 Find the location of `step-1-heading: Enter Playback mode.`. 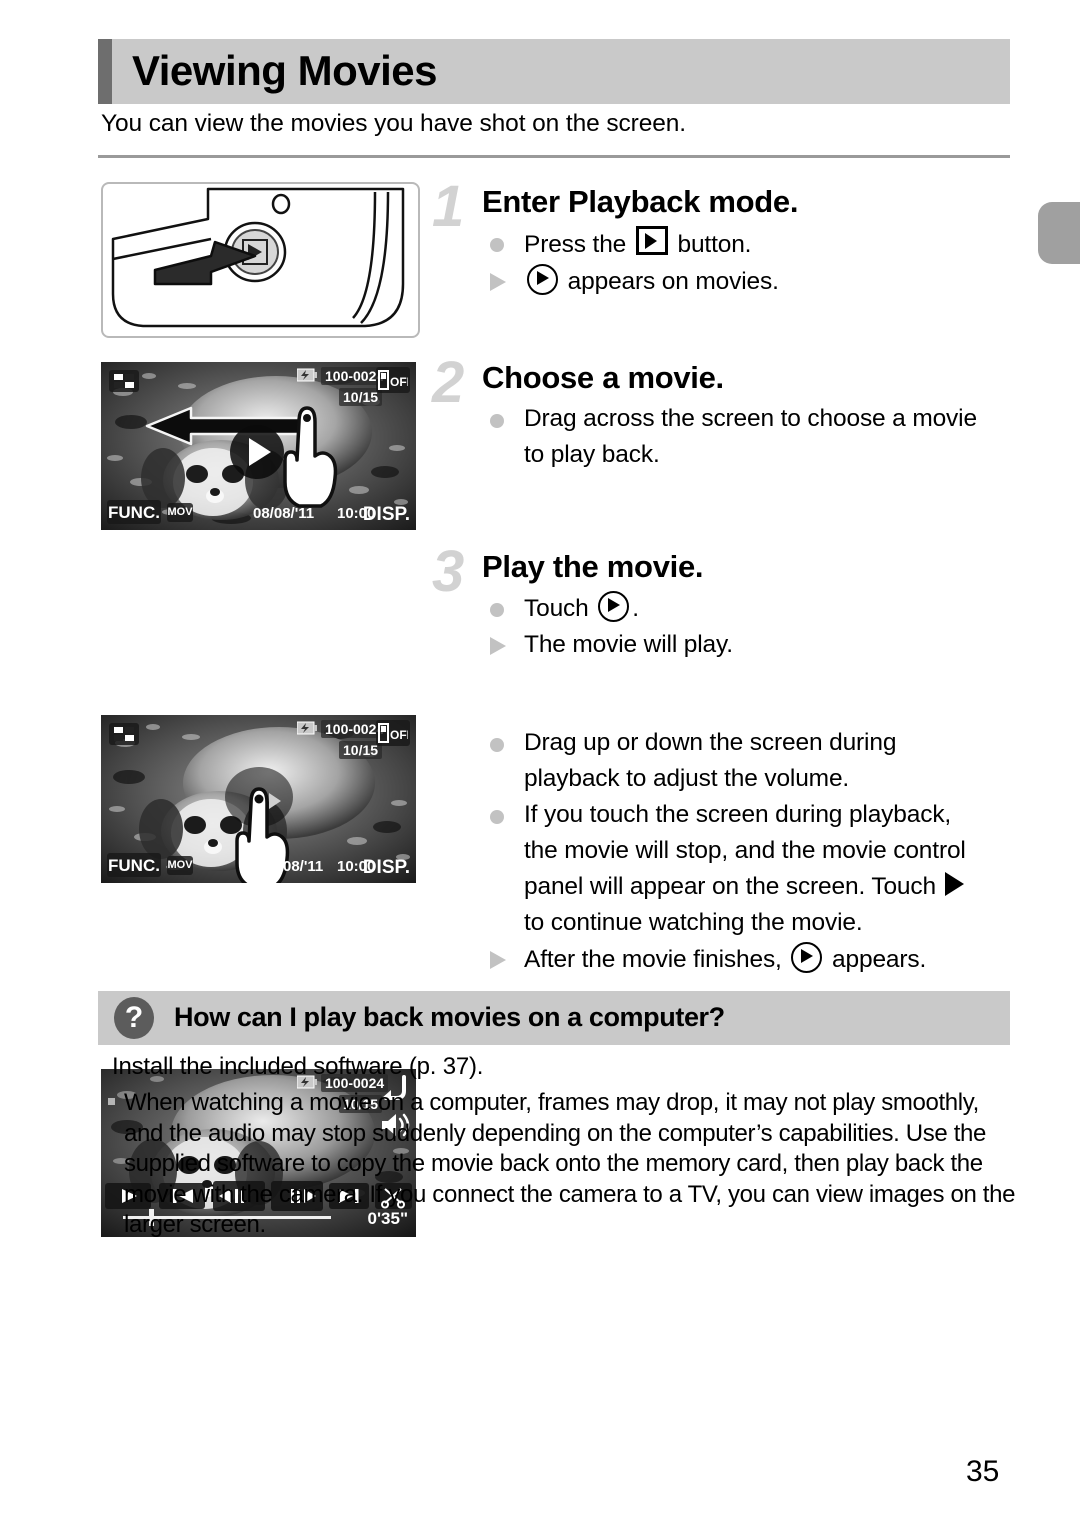

step-1-heading: Enter Playback mode. is located at coordinates (640, 201).